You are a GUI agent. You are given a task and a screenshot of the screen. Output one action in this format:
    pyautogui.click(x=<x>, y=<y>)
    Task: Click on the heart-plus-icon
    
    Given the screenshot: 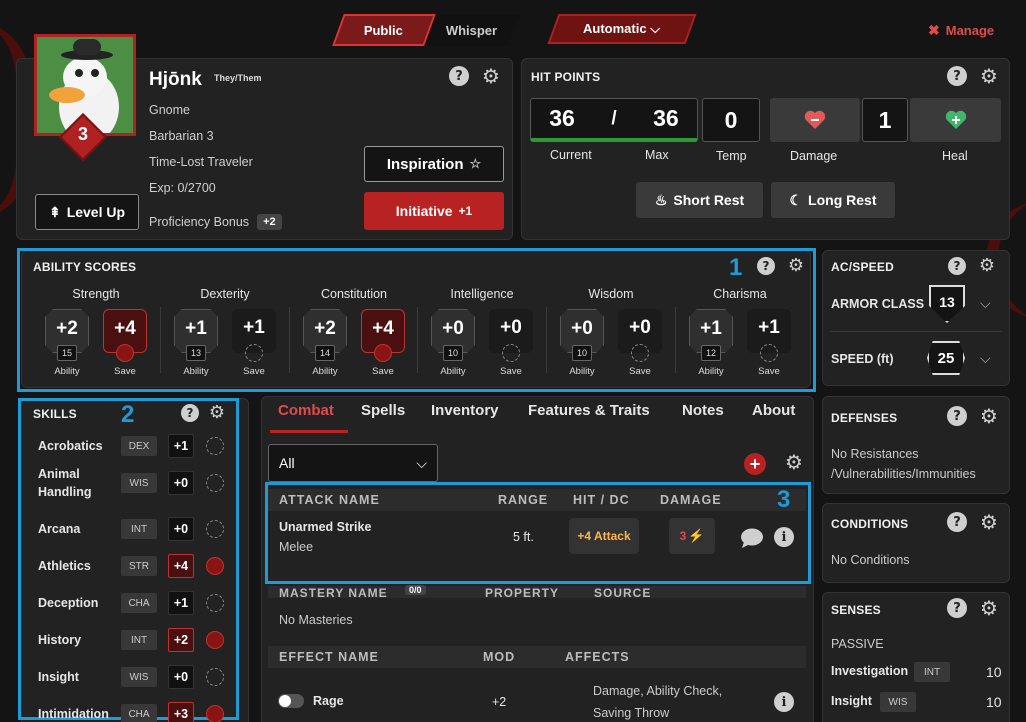 What is the action you would take?
    pyautogui.click(x=955, y=119)
    